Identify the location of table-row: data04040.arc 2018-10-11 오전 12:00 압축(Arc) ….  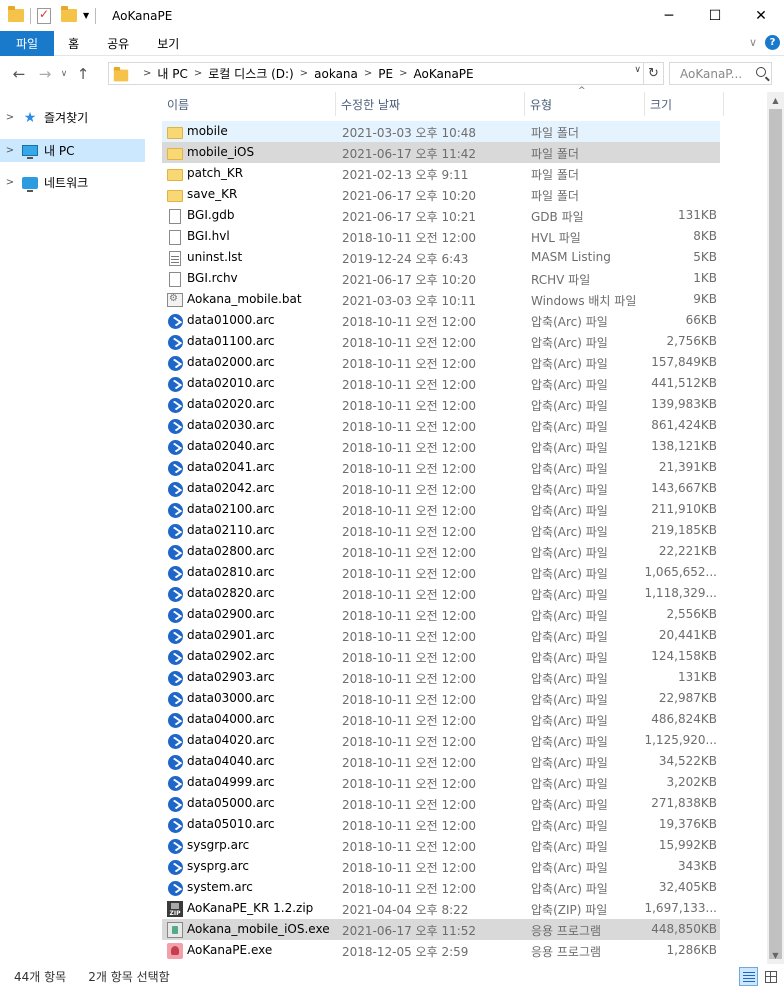
(441, 761).